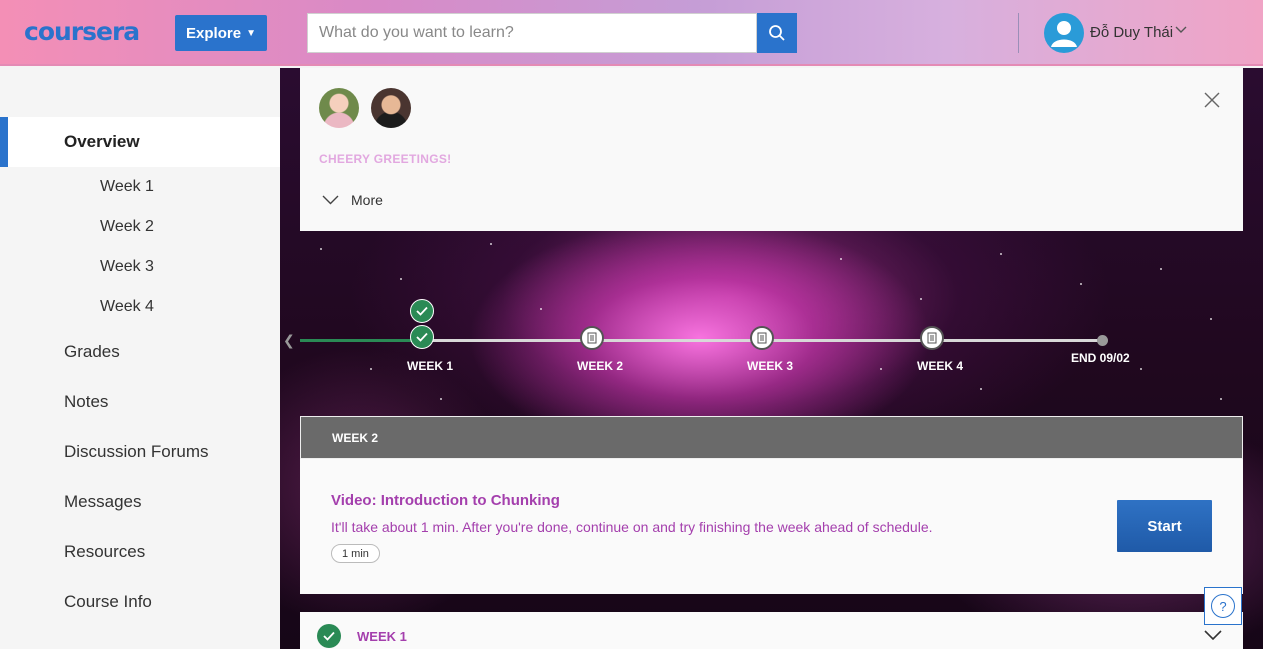 This screenshot has width=1263, height=649. What do you see at coordinates (770, 366) in the screenshot?
I see `timeline-label: WEEK 3` at bounding box center [770, 366].